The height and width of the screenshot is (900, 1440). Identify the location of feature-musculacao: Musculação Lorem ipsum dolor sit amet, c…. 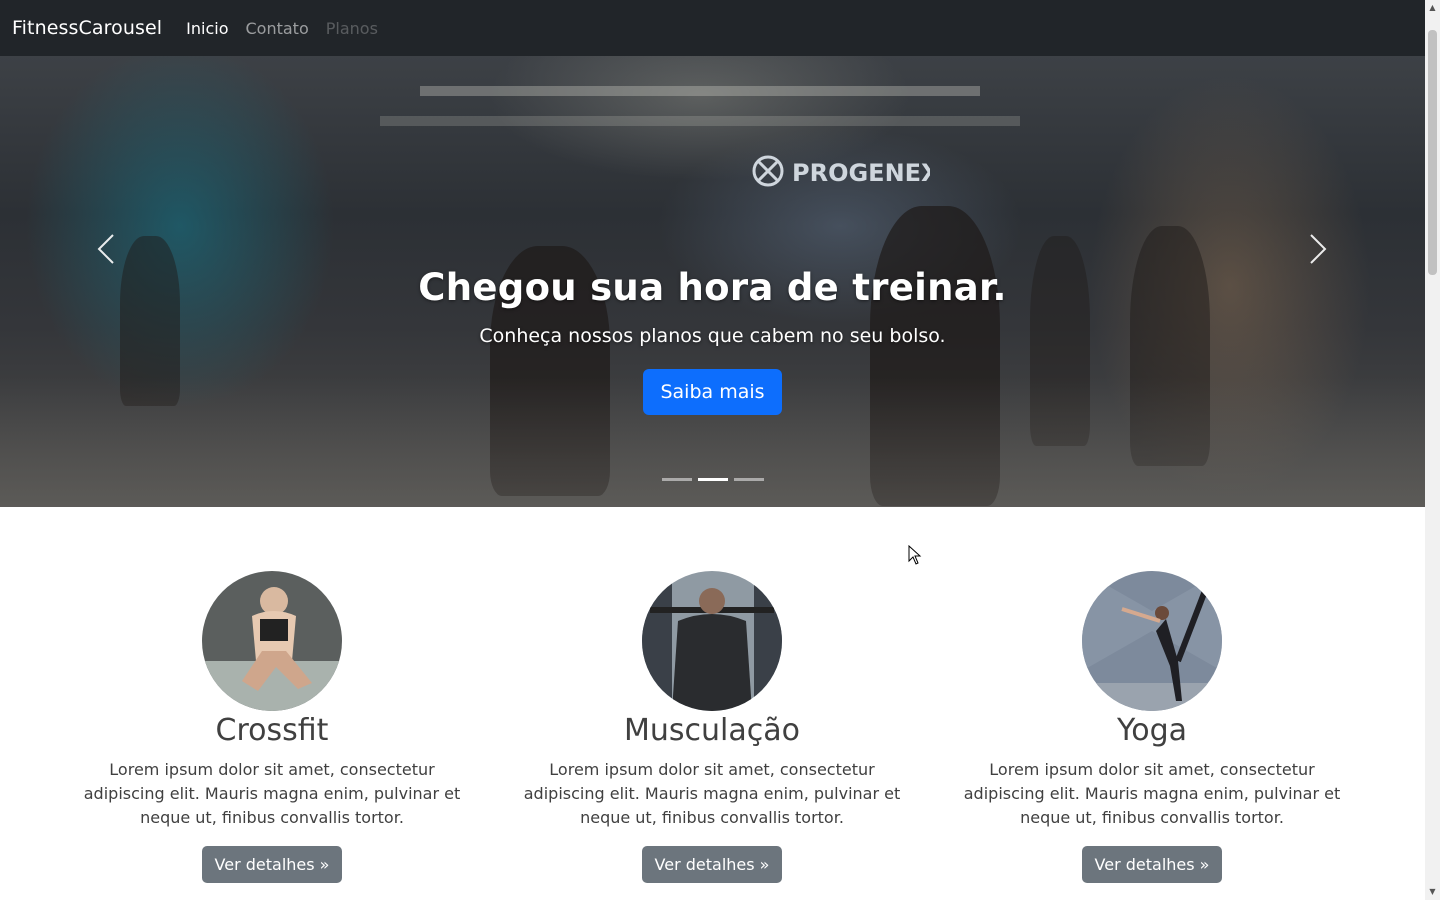
(712, 727).